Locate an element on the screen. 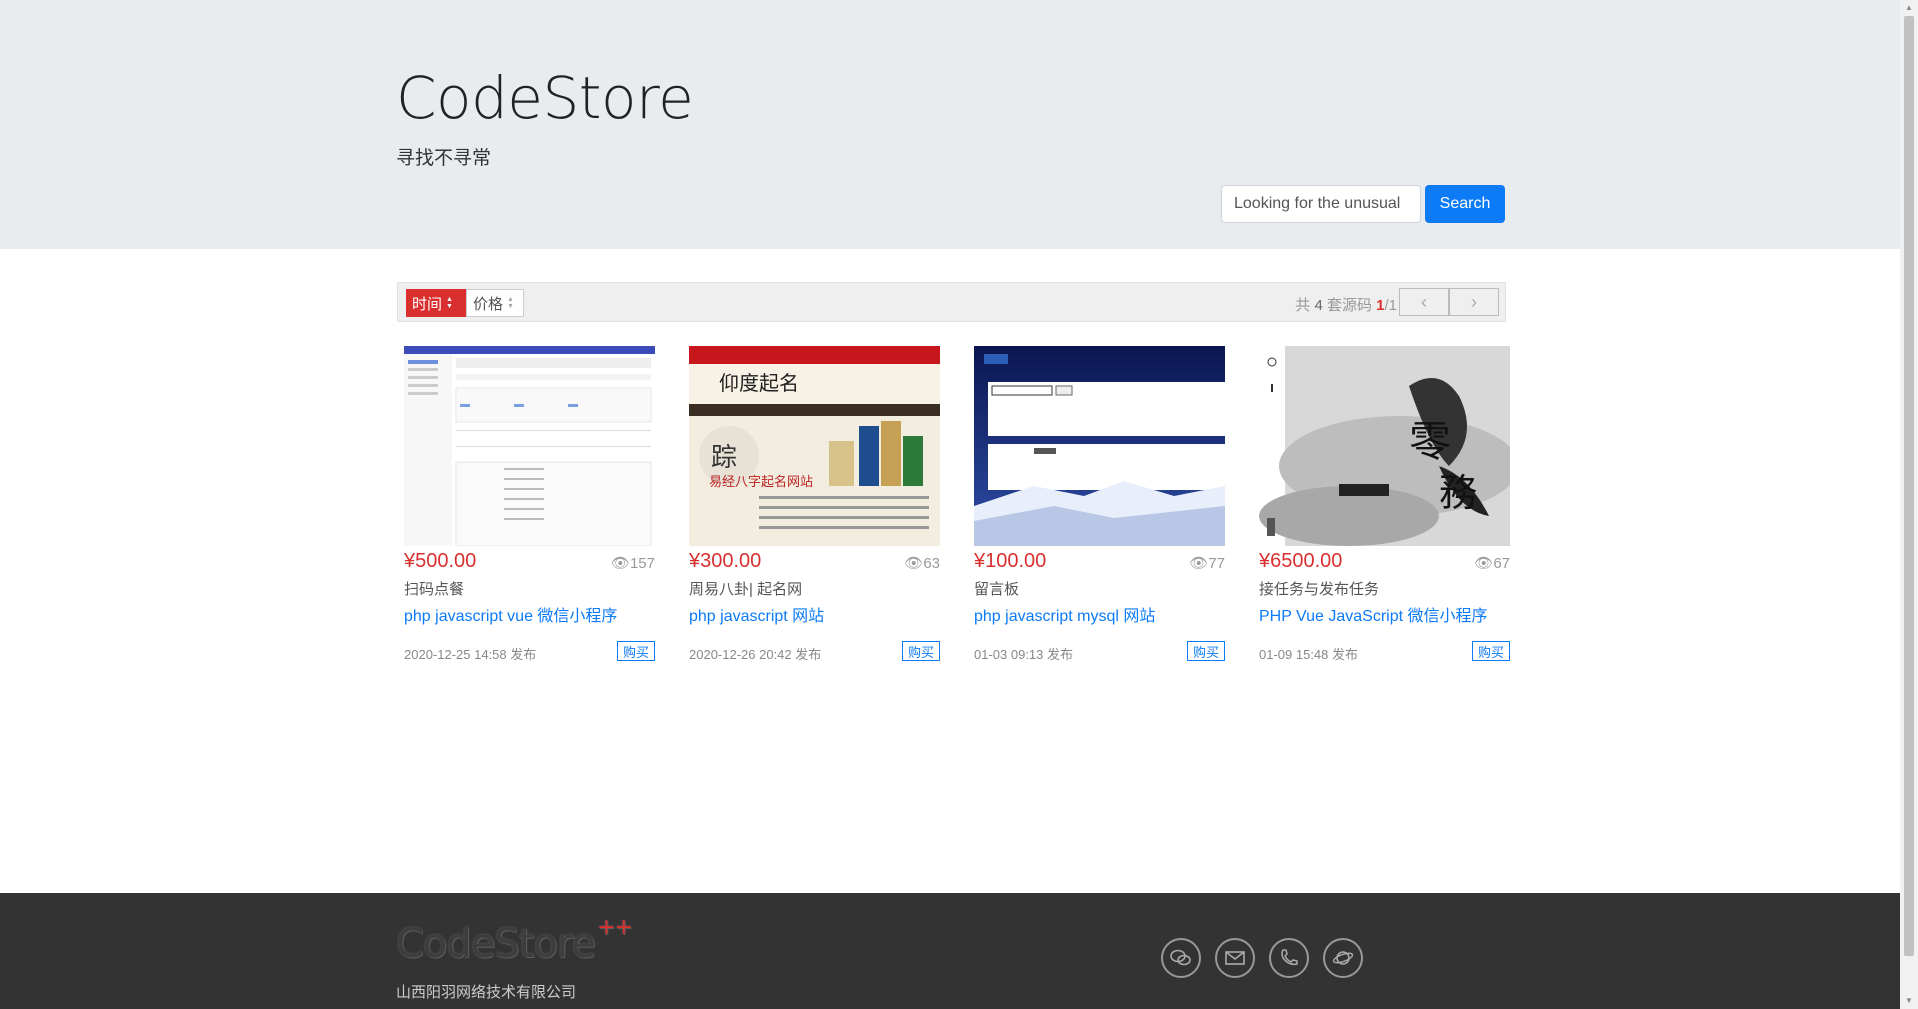 Image resolution: width=1918 pixels, height=1009 pixels. svg-text: 務 is located at coordinates (1458, 493).